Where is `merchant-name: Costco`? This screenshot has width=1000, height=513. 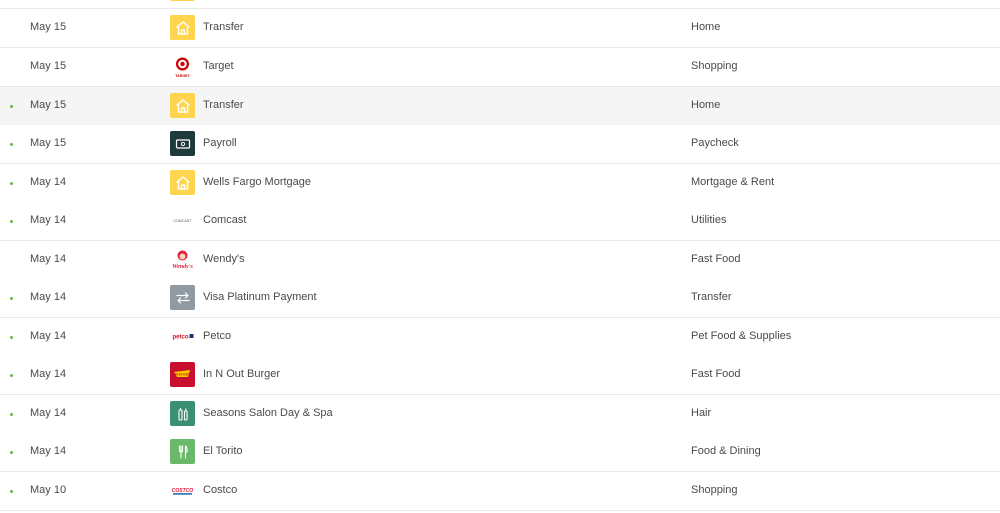 merchant-name: Costco is located at coordinates (220, 490).